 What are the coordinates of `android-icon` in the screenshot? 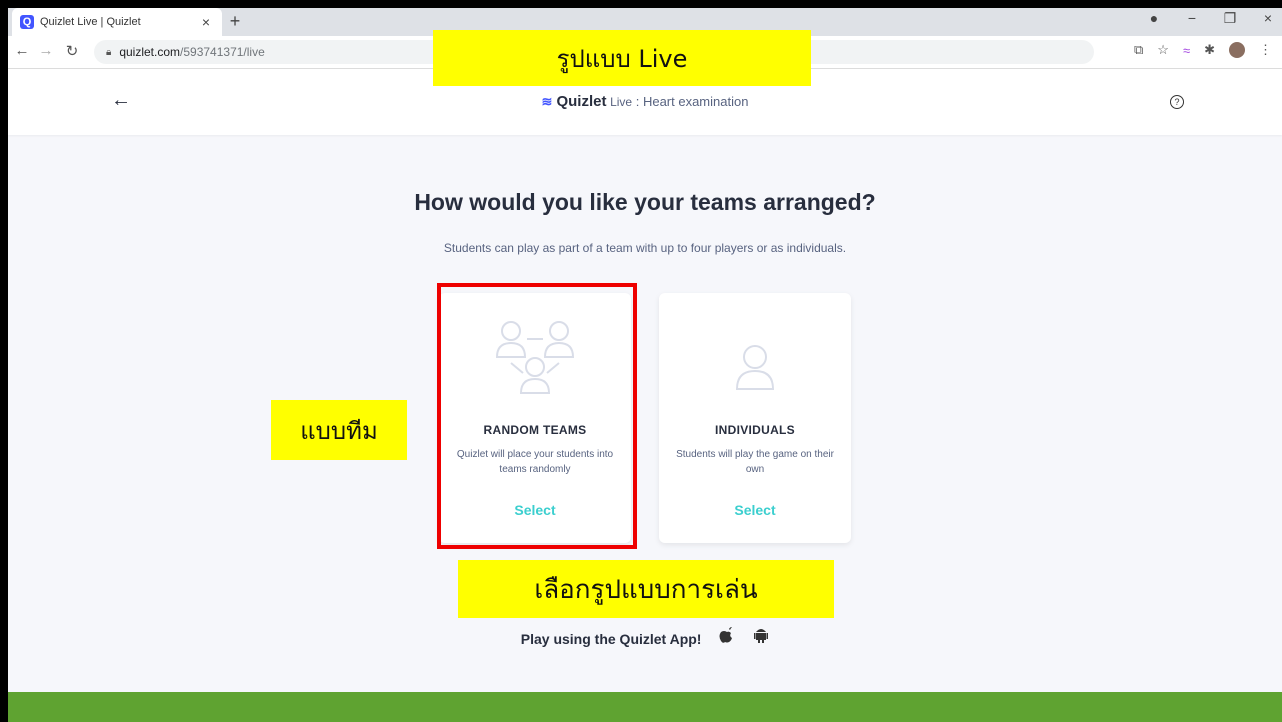 It's located at (761, 636).